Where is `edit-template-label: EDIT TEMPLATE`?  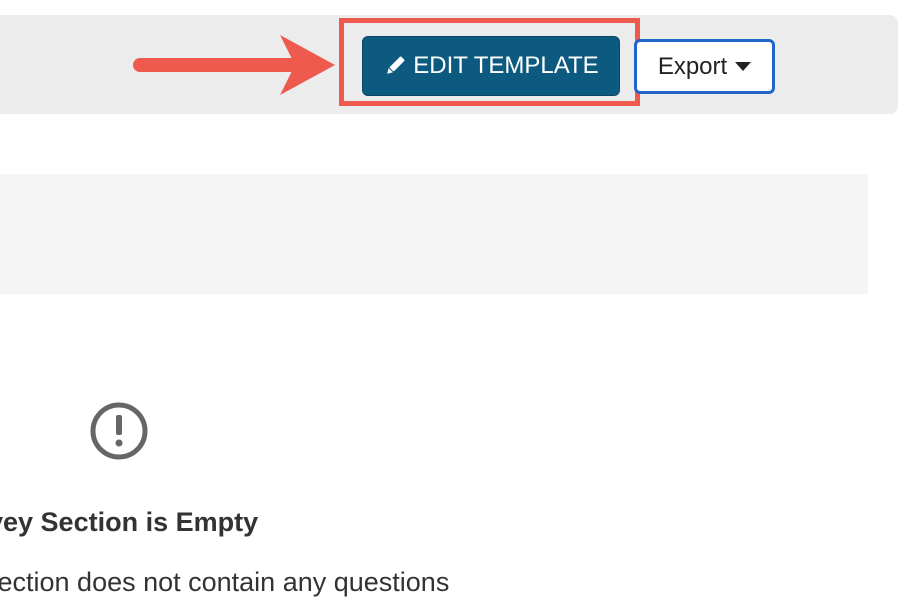 edit-template-label: EDIT TEMPLATE is located at coordinates (506, 65).